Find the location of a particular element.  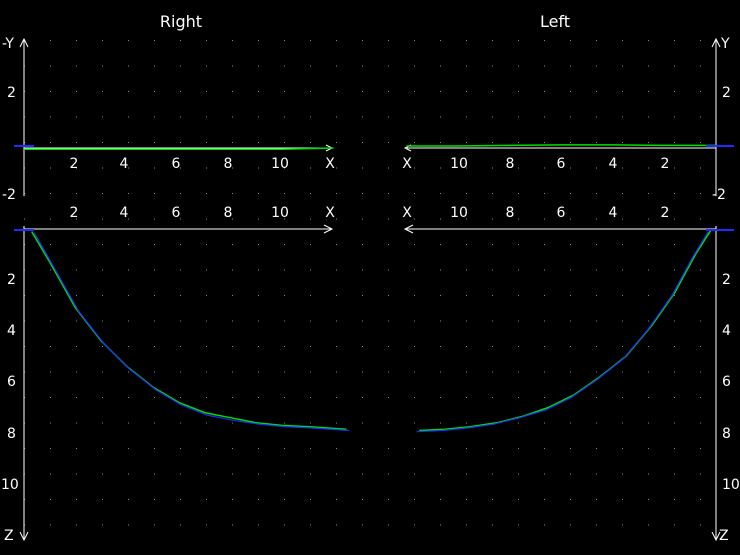

bottom-x-tick: 8 is located at coordinates (510, 213).